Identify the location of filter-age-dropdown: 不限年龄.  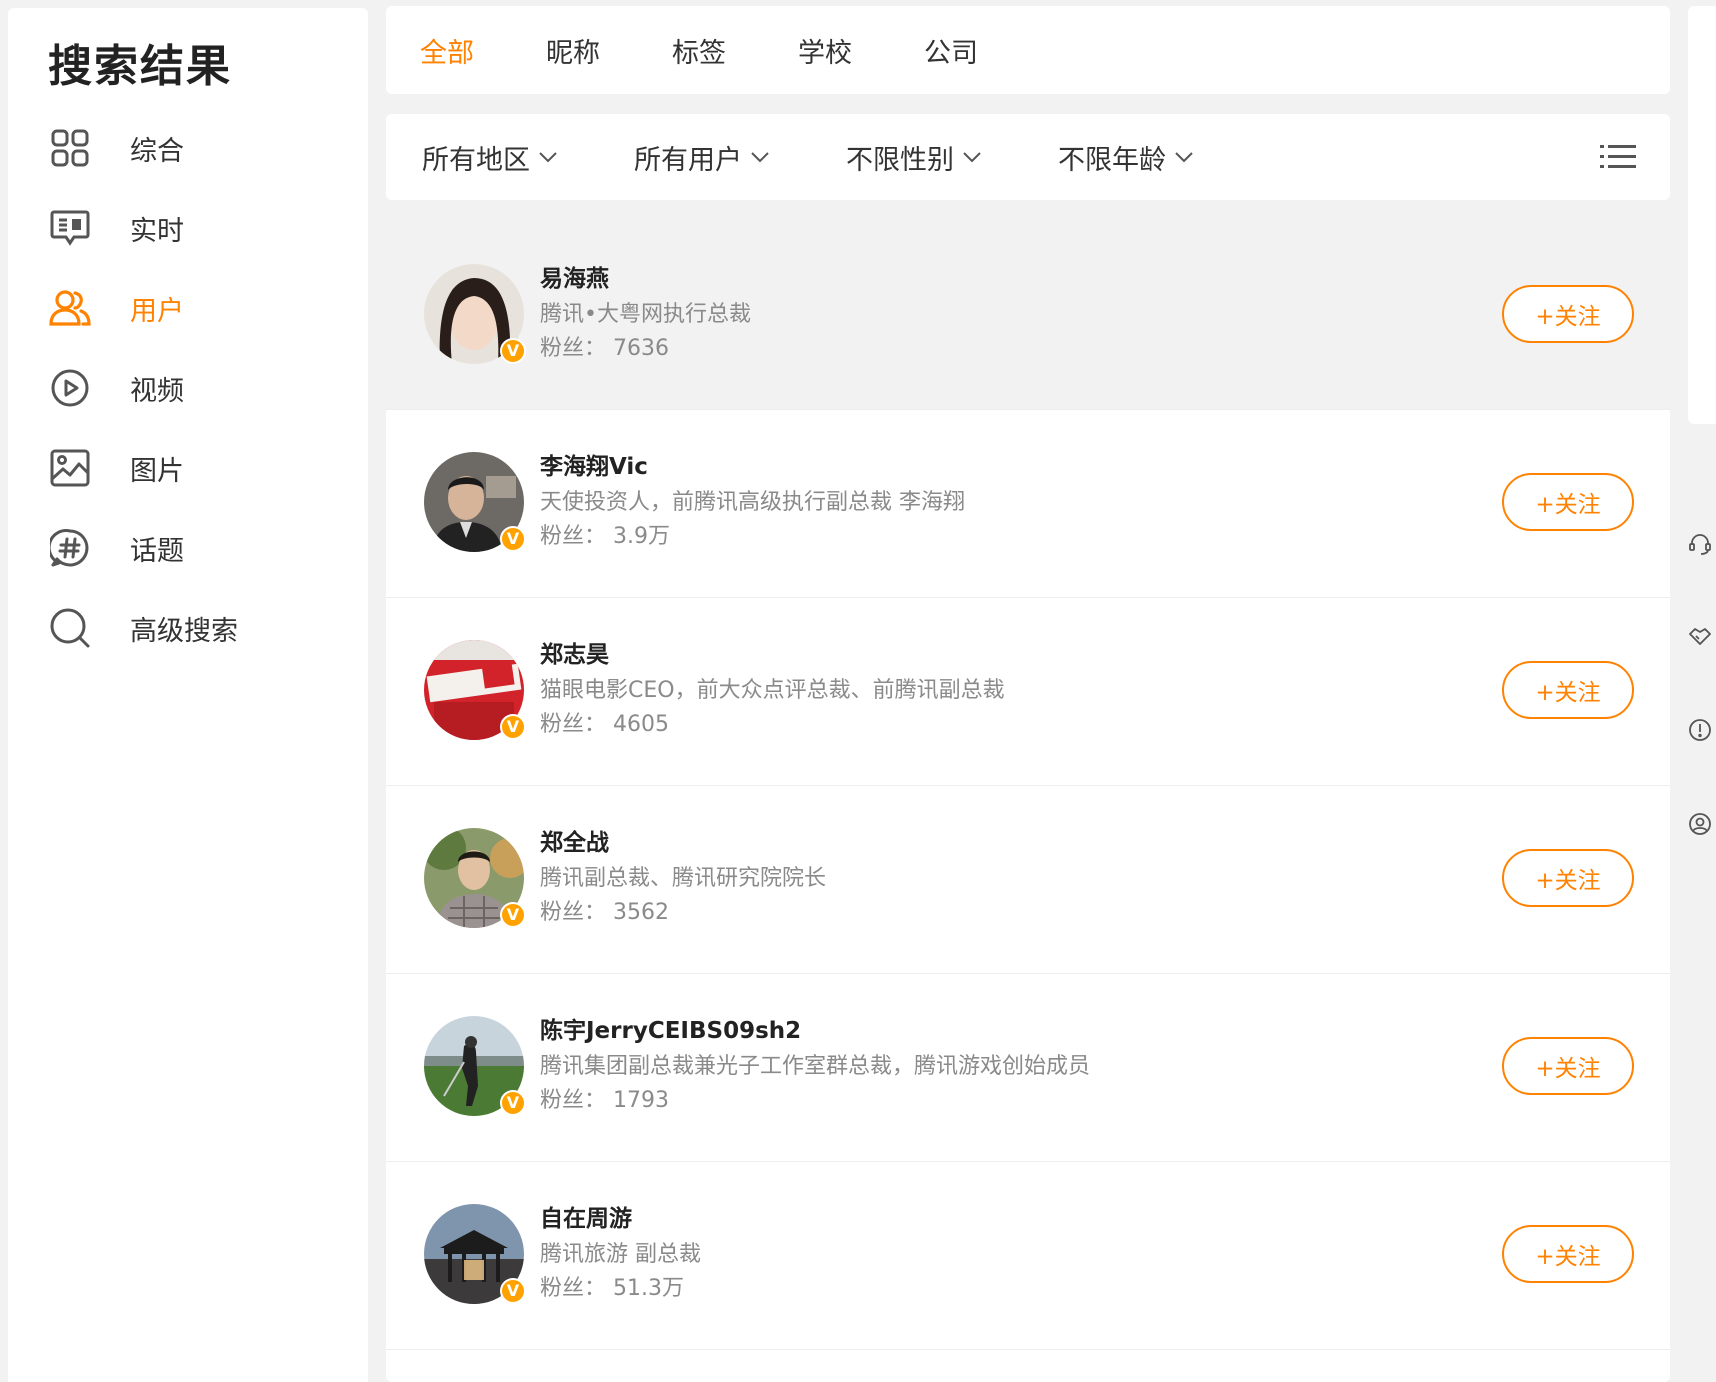
(1164, 157).